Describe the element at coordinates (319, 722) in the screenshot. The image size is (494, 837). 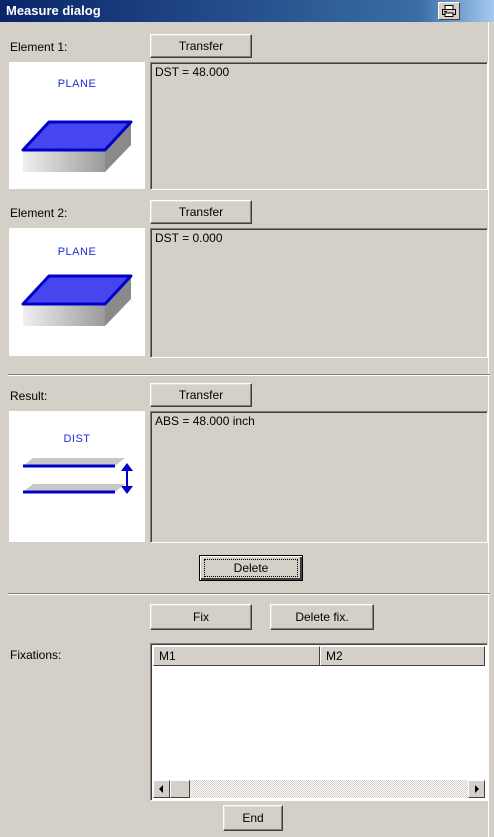
I see `fixations-list: M1 M2` at that location.